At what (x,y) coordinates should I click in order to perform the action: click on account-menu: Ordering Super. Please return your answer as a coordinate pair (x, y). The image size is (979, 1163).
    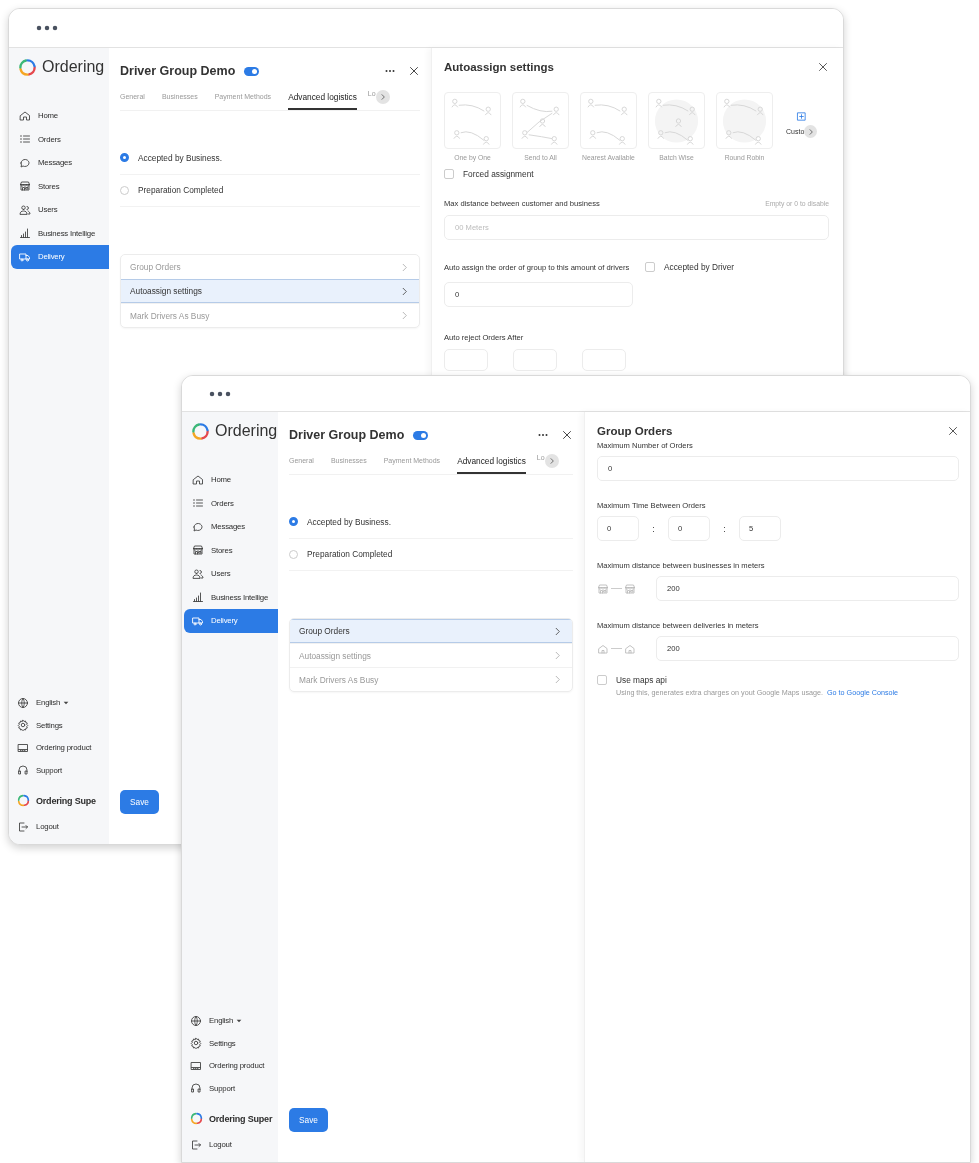
    Looking at the image, I should click on (230, 1118).